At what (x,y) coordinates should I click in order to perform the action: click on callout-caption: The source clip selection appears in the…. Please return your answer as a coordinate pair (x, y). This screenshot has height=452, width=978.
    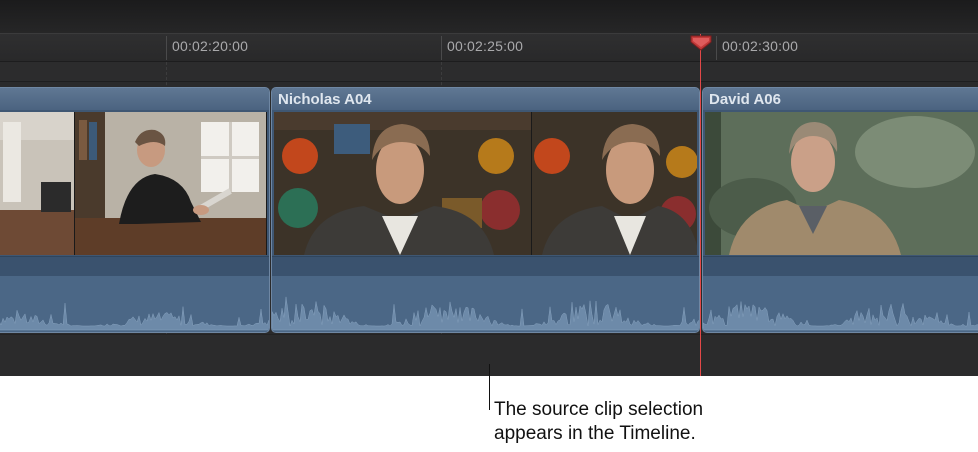
    Looking at the image, I should click on (598, 422).